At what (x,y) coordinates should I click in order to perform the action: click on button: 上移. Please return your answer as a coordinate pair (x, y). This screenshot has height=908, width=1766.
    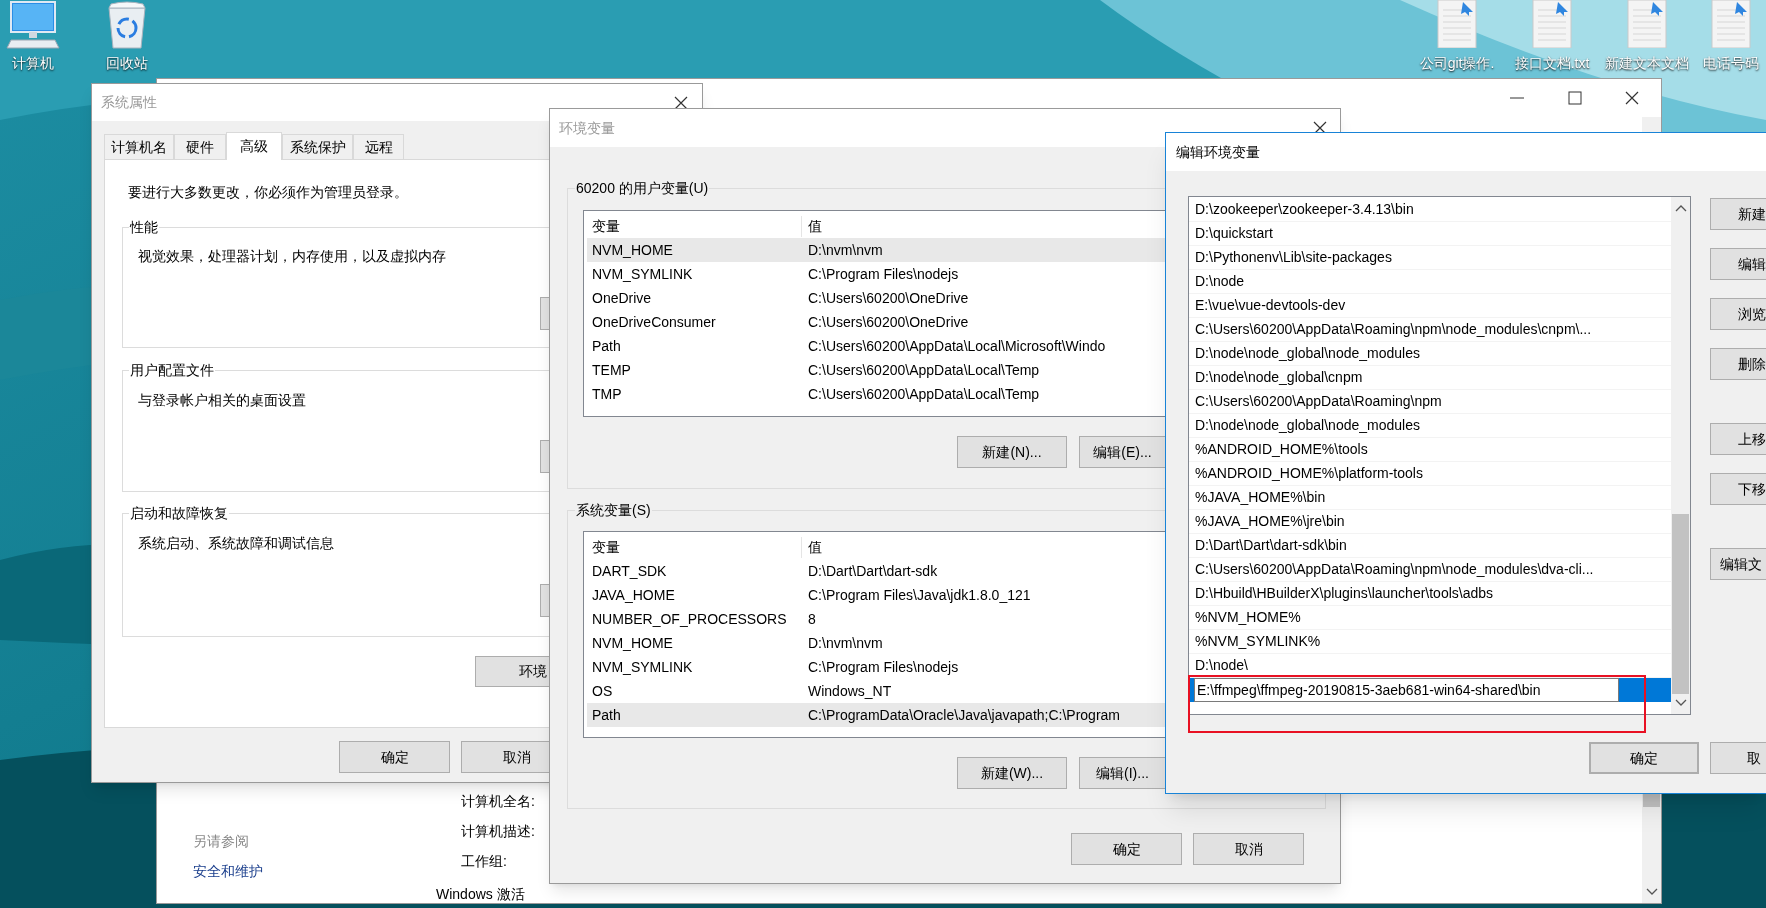
    Looking at the image, I should click on (1738, 439).